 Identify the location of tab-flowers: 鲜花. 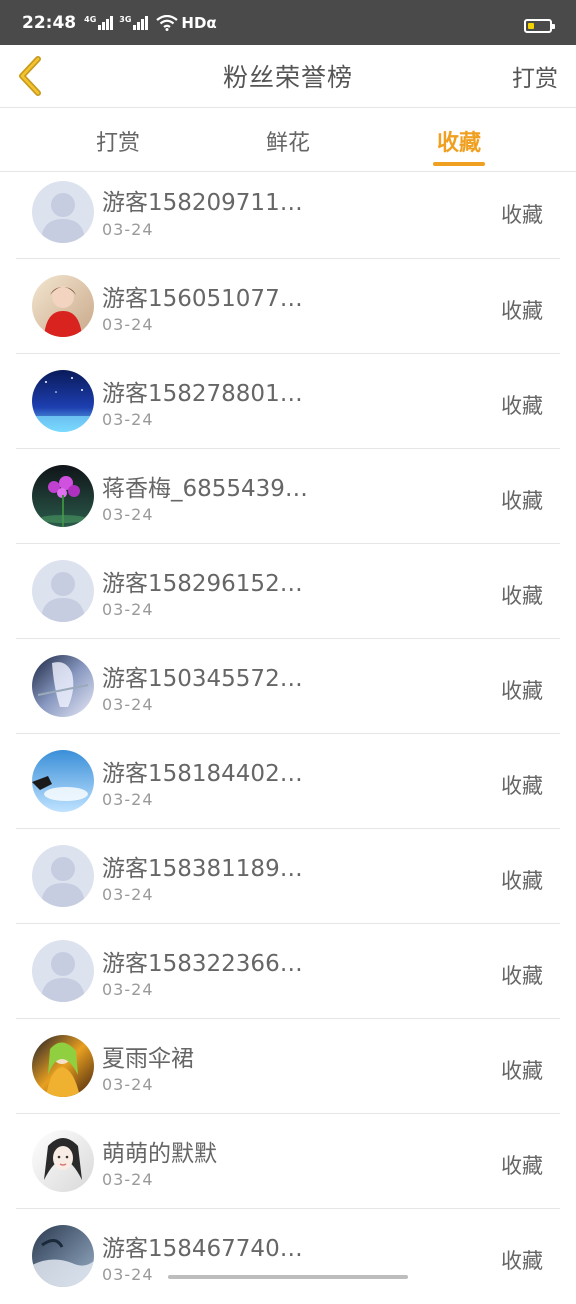
(288, 141).